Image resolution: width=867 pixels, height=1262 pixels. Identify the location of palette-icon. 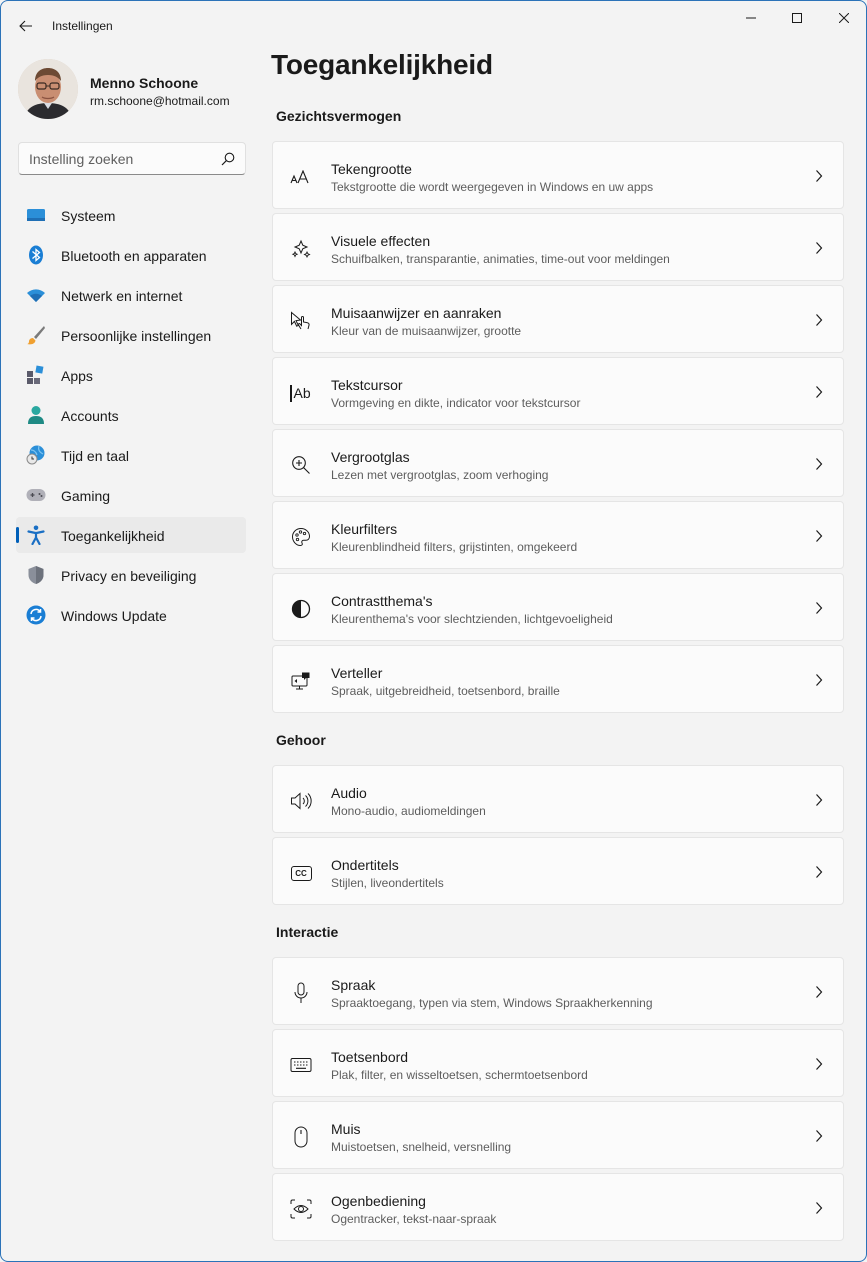
(301, 537).